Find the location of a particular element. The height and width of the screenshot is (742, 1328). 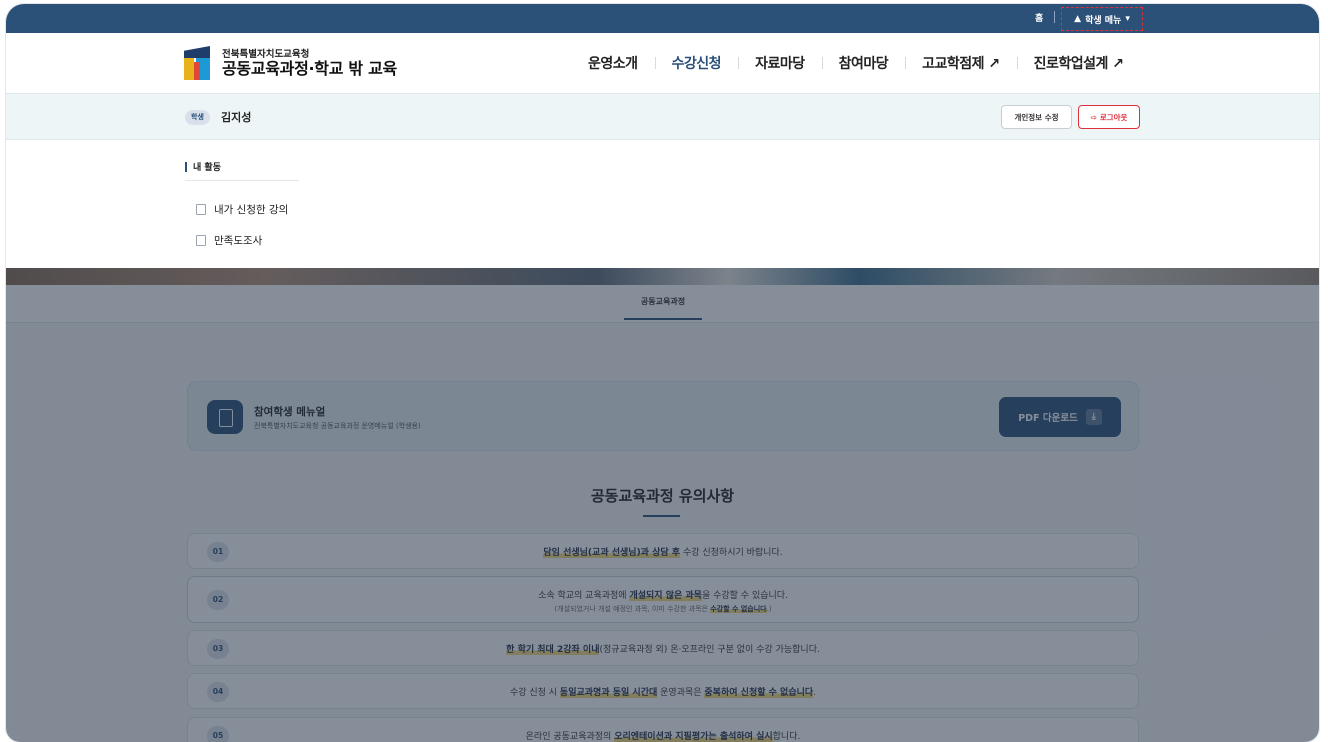

edit-profile-button: 개인정보 수정 is located at coordinates (1036, 117).